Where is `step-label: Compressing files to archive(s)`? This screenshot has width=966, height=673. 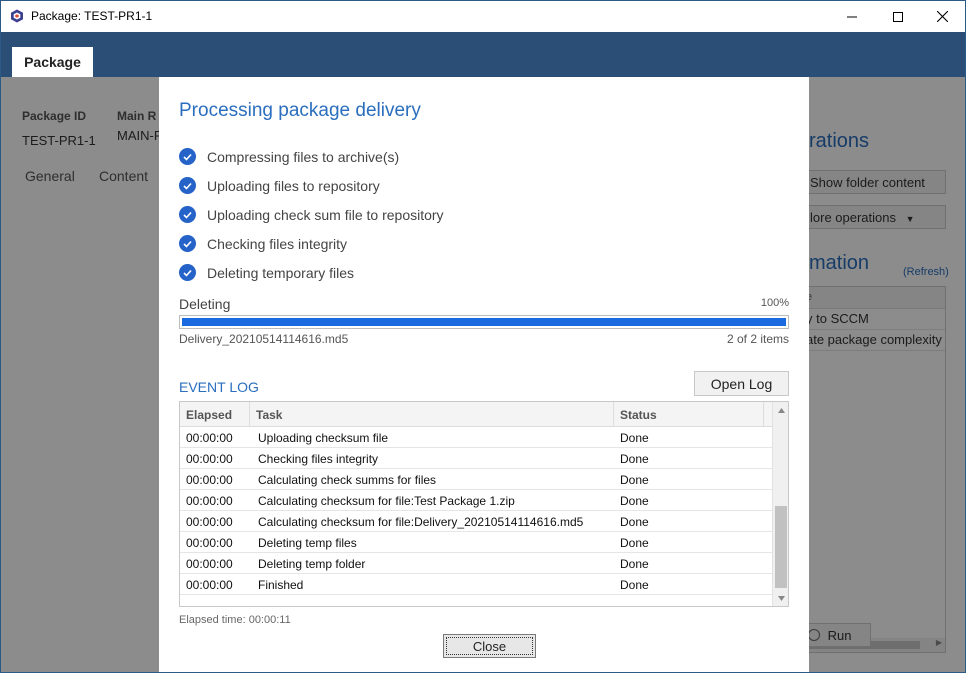
step-label: Compressing files to archive(s) is located at coordinates (303, 156).